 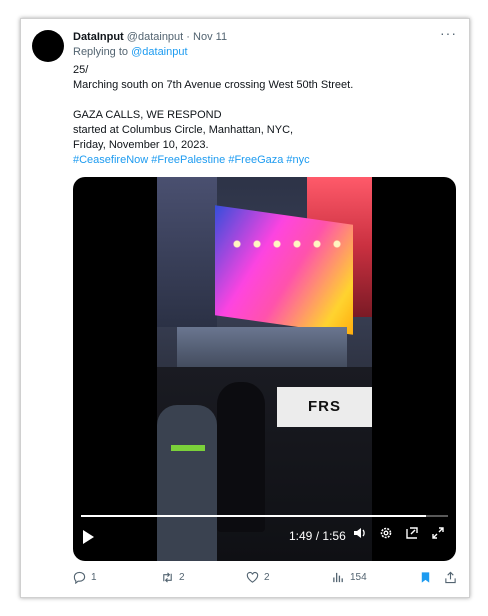 I want to click on time-display: 1:49 / 1:56, so click(x=317, y=536).